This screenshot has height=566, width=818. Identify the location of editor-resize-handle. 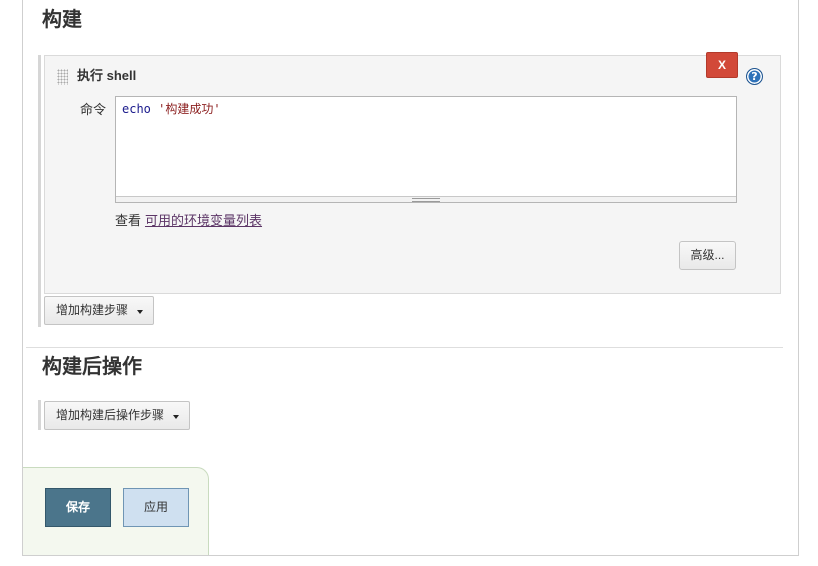
(426, 199).